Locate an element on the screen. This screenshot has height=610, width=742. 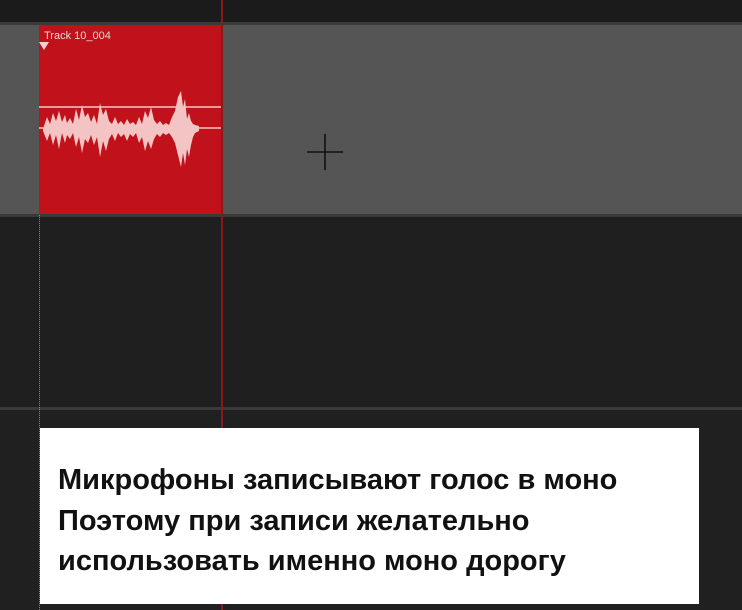
waveform is located at coordinates (130, 129).